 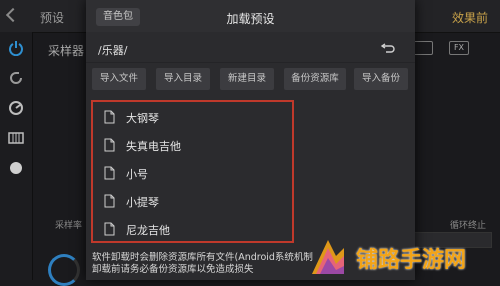 What do you see at coordinates (459, 48) in the screenshot?
I see `fx-icon: FX` at bounding box center [459, 48].